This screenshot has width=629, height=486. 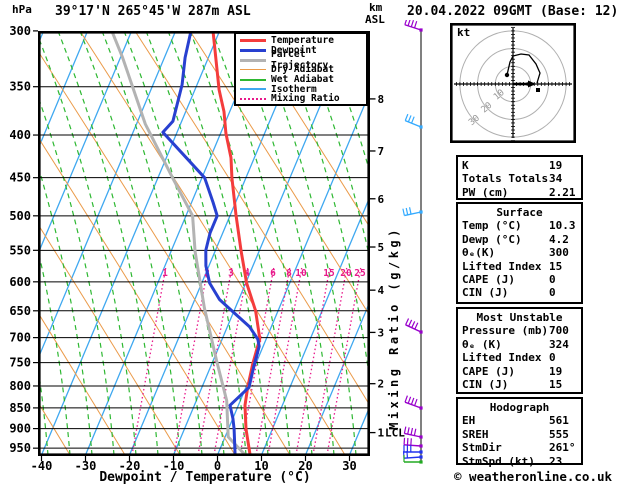 I want to click on table-row: Dewp (°C) 4.2, so click(x=519, y=239).